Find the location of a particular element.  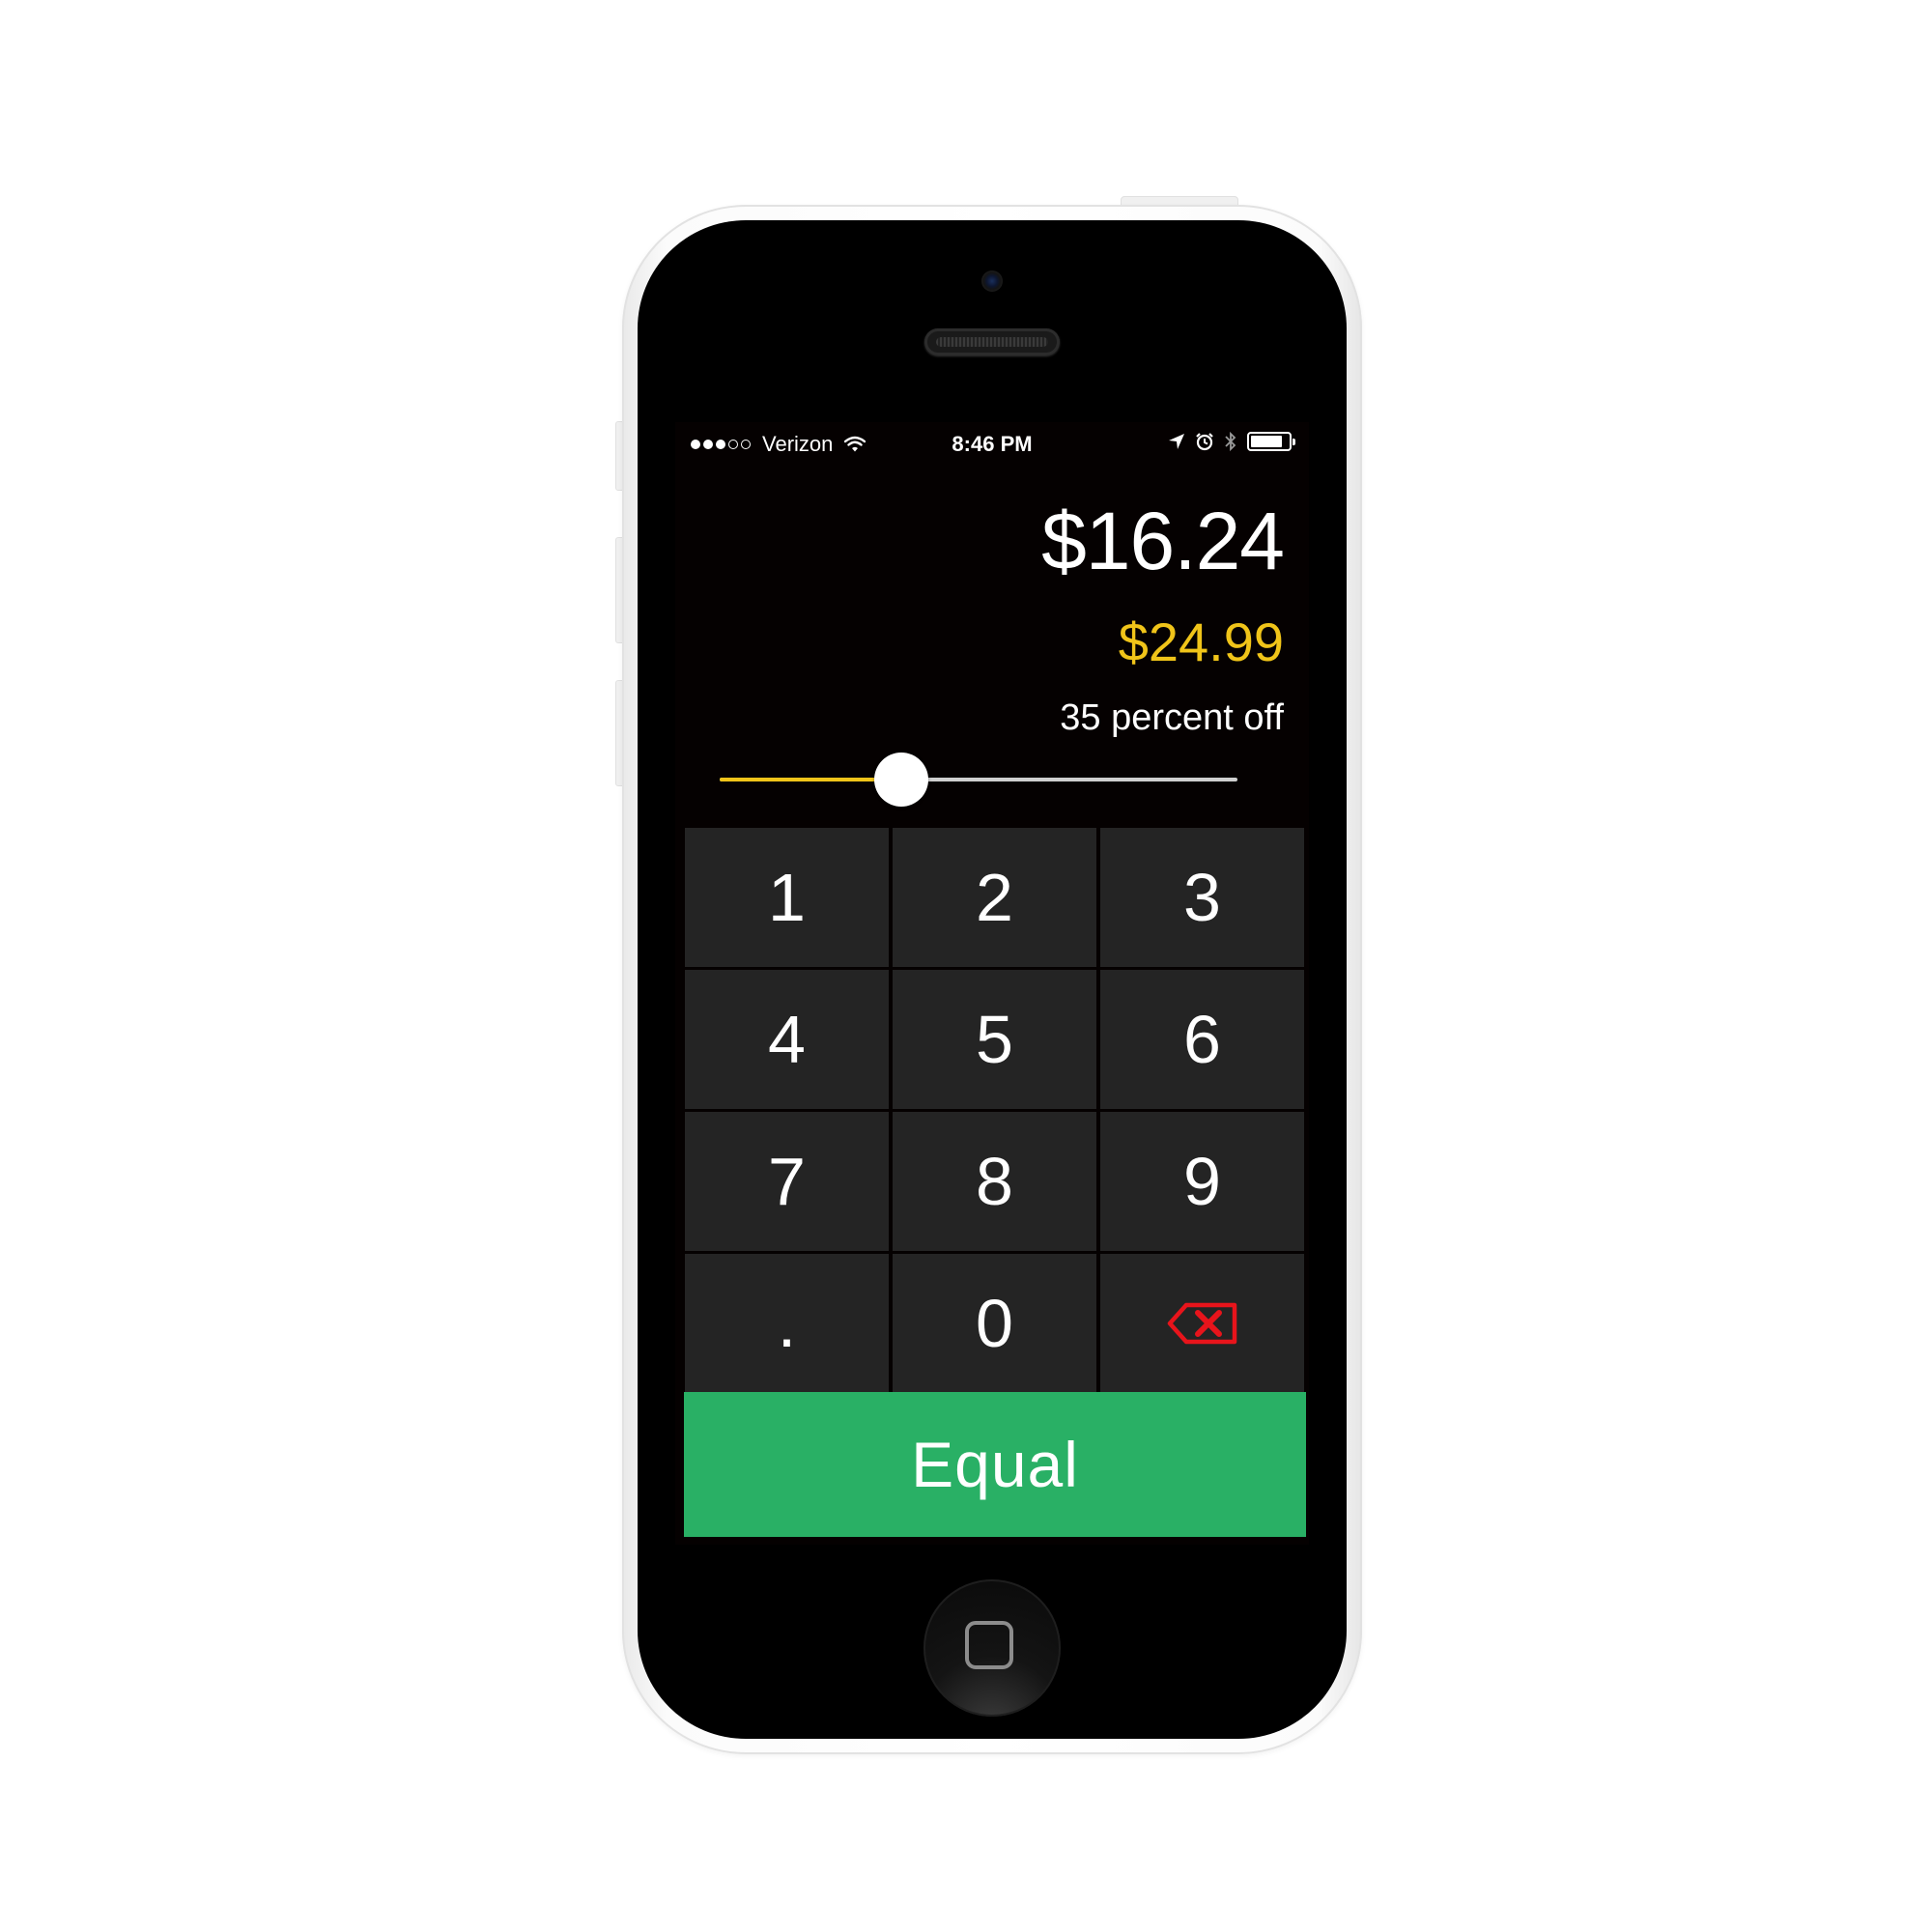

key-3: 3 is located at coordinates (1202, 897).